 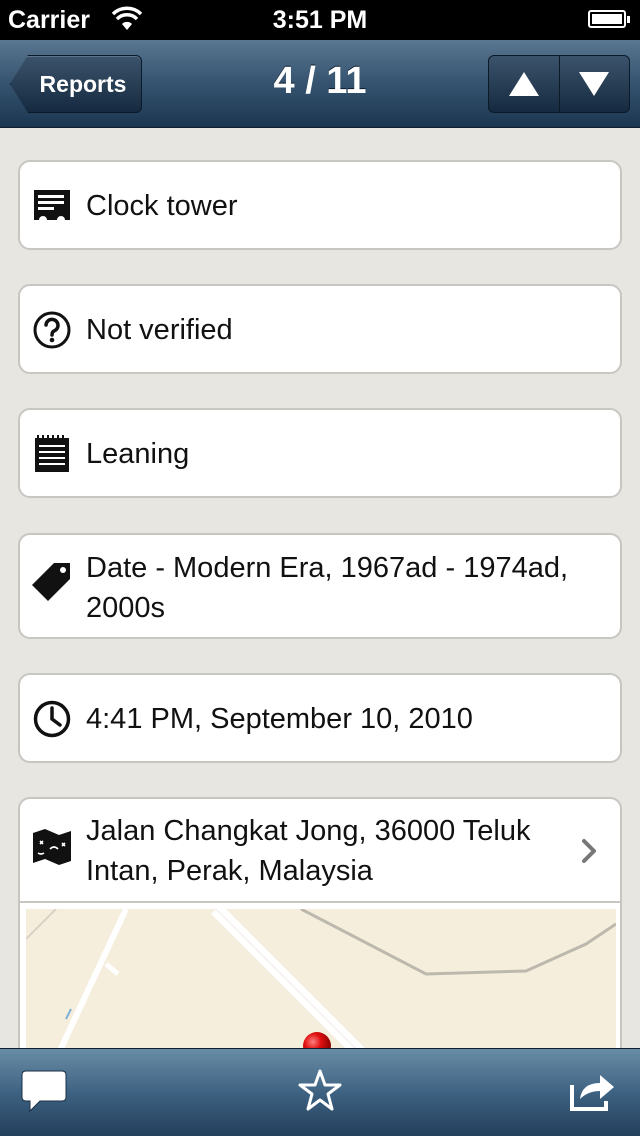 I want to click on previous-button, so click(x=524, y=84).